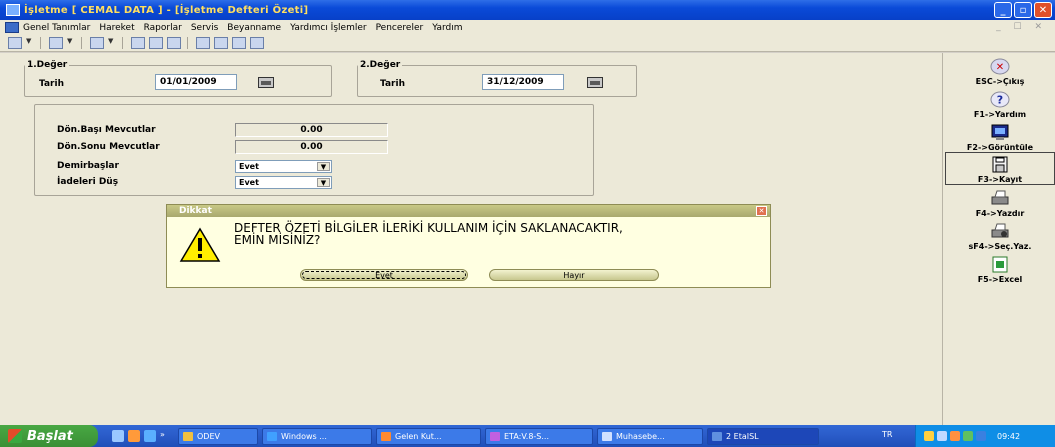  What do you see at coordinates (523, 82) in the screenshot?
I see `date2-input: 31/12/2009` at bounding box center [523, 82].